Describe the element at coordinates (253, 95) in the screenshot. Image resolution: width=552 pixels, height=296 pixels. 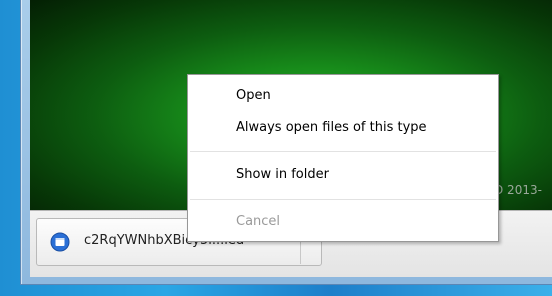
I see `menu-item-open: Open` at that location.